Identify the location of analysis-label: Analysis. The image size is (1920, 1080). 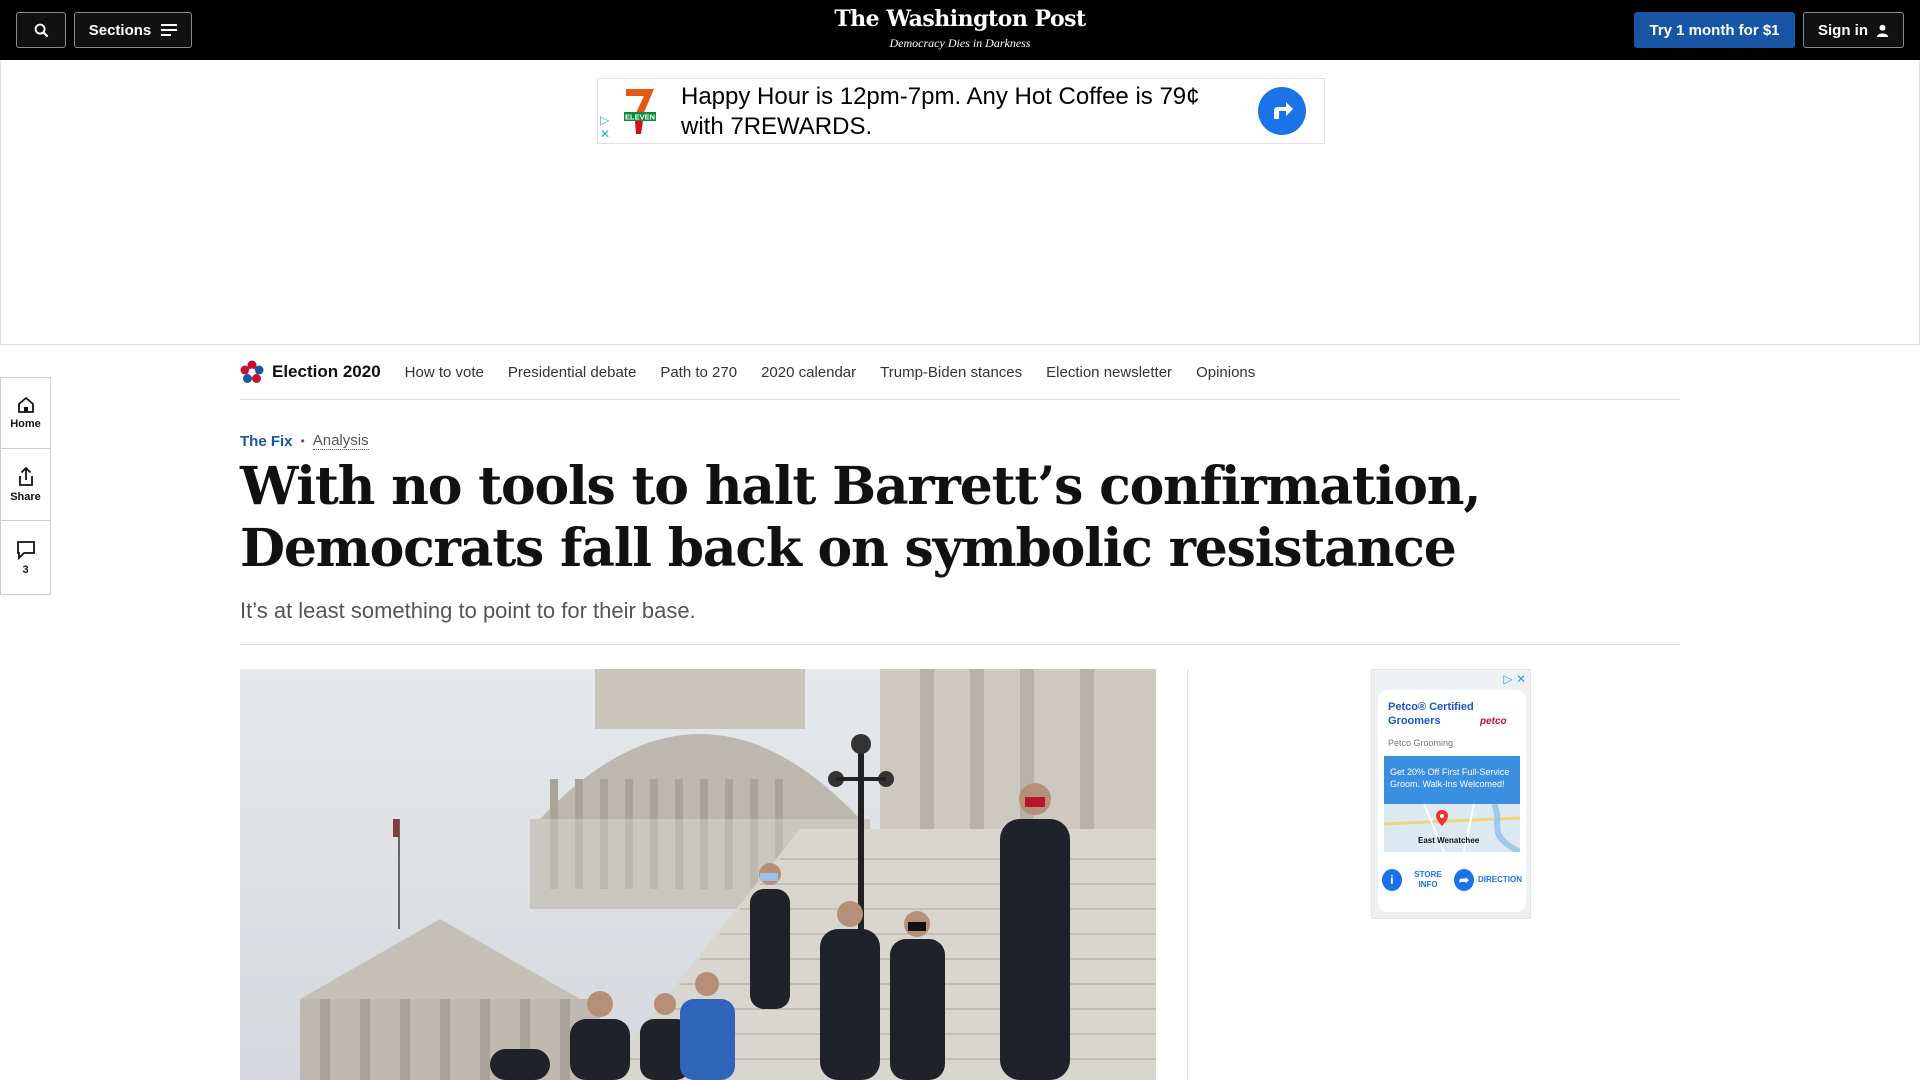
(340, 441).